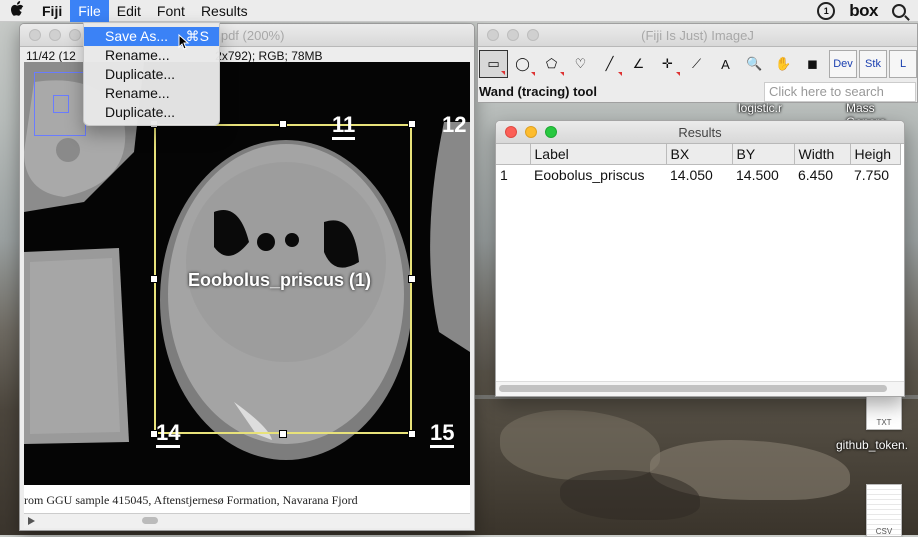  Describe the element at coordinates (816, 174) in the screenshot. I see `table-cell: 6.450` at that location.